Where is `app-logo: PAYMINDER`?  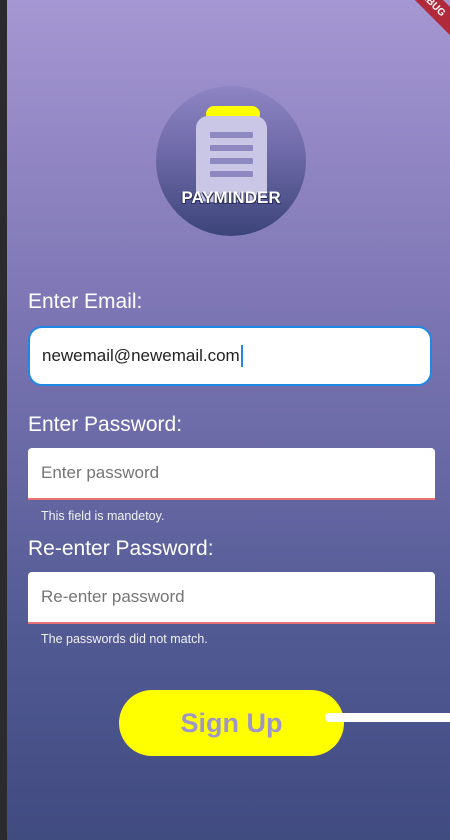
app-logo: PAYMINDER is located at coordinates (231, 161).